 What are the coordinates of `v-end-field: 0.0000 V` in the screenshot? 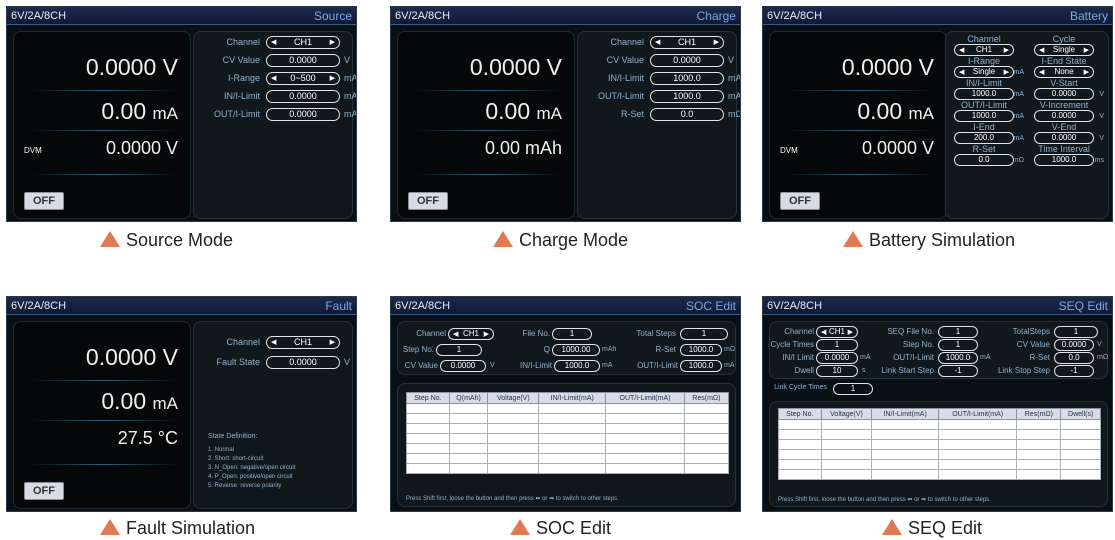 It's located at (1069, 138).